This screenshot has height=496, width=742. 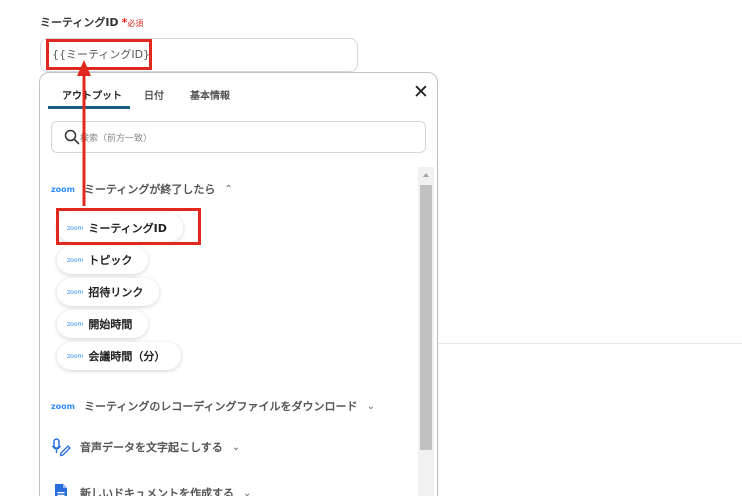 I want to click on tab-basic-info: 基本情報, so click(x=210, y=94).